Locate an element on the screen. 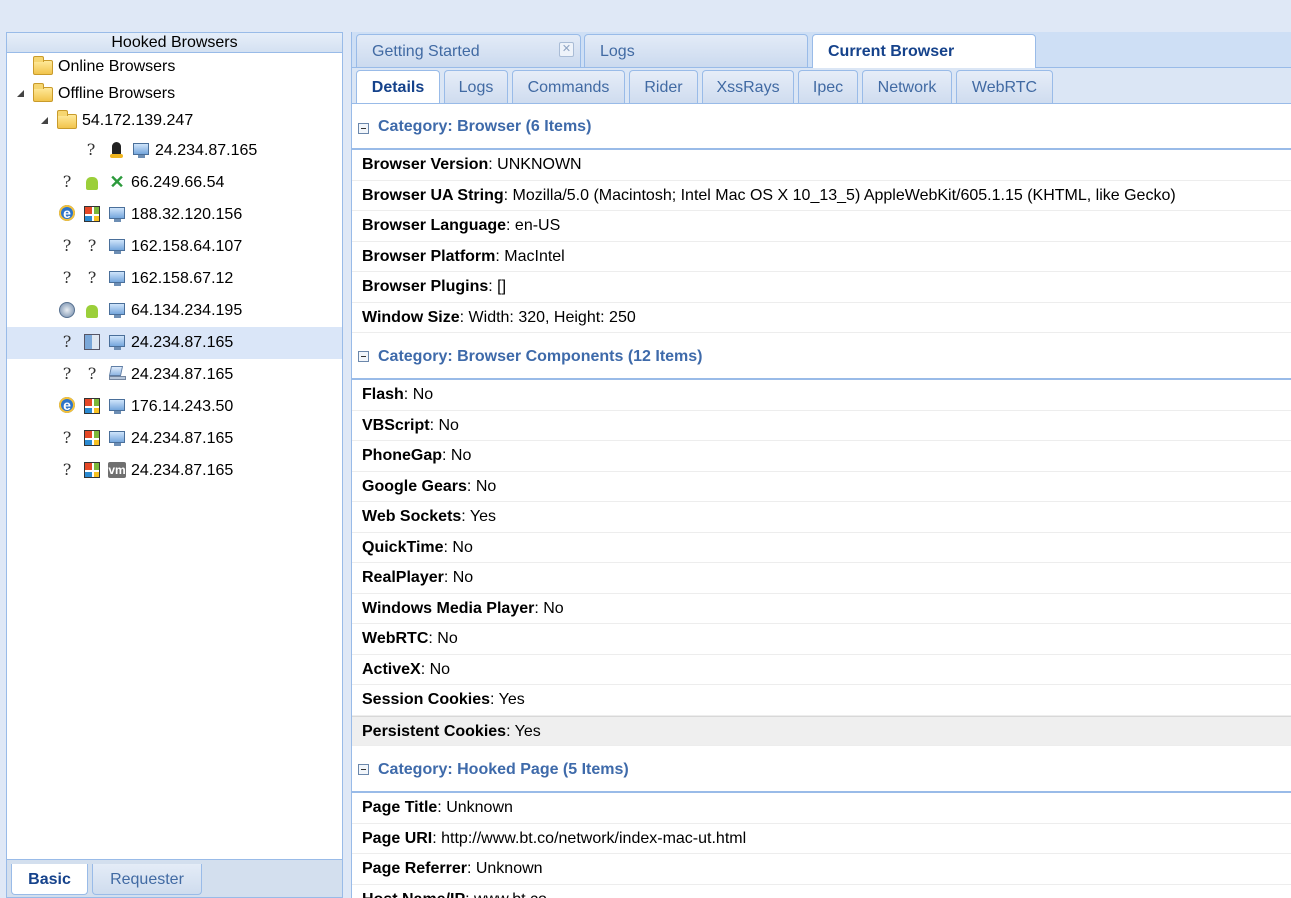  tree-node-offline-browsers: Offline Browsers is located at coordinates (174, 93).